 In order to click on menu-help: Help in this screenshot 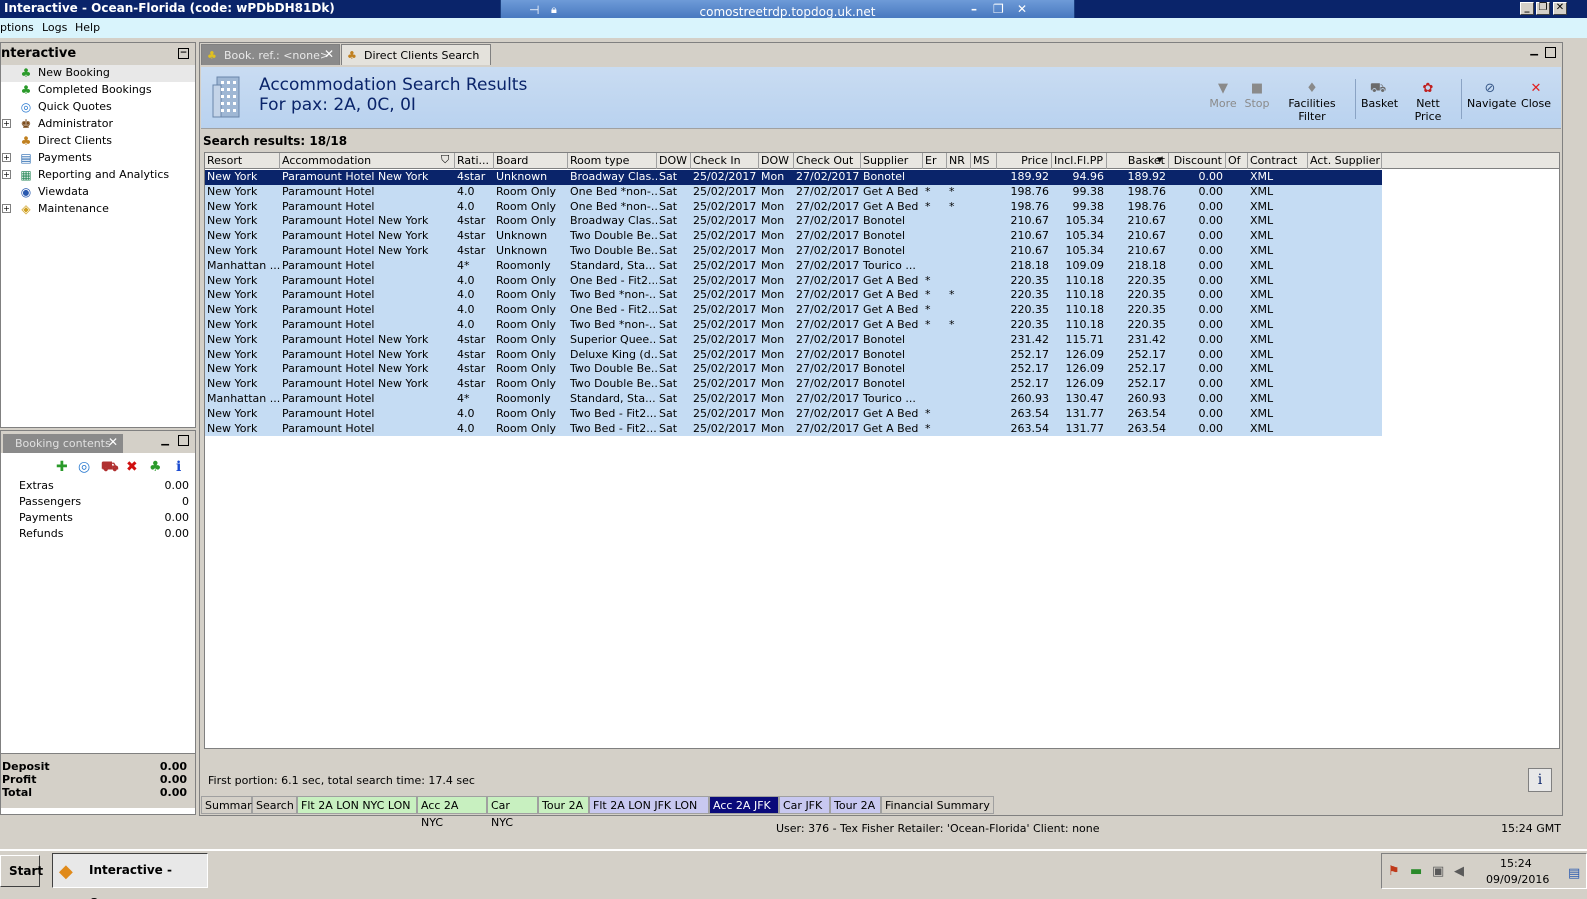, I will do `click(87, 27)`.